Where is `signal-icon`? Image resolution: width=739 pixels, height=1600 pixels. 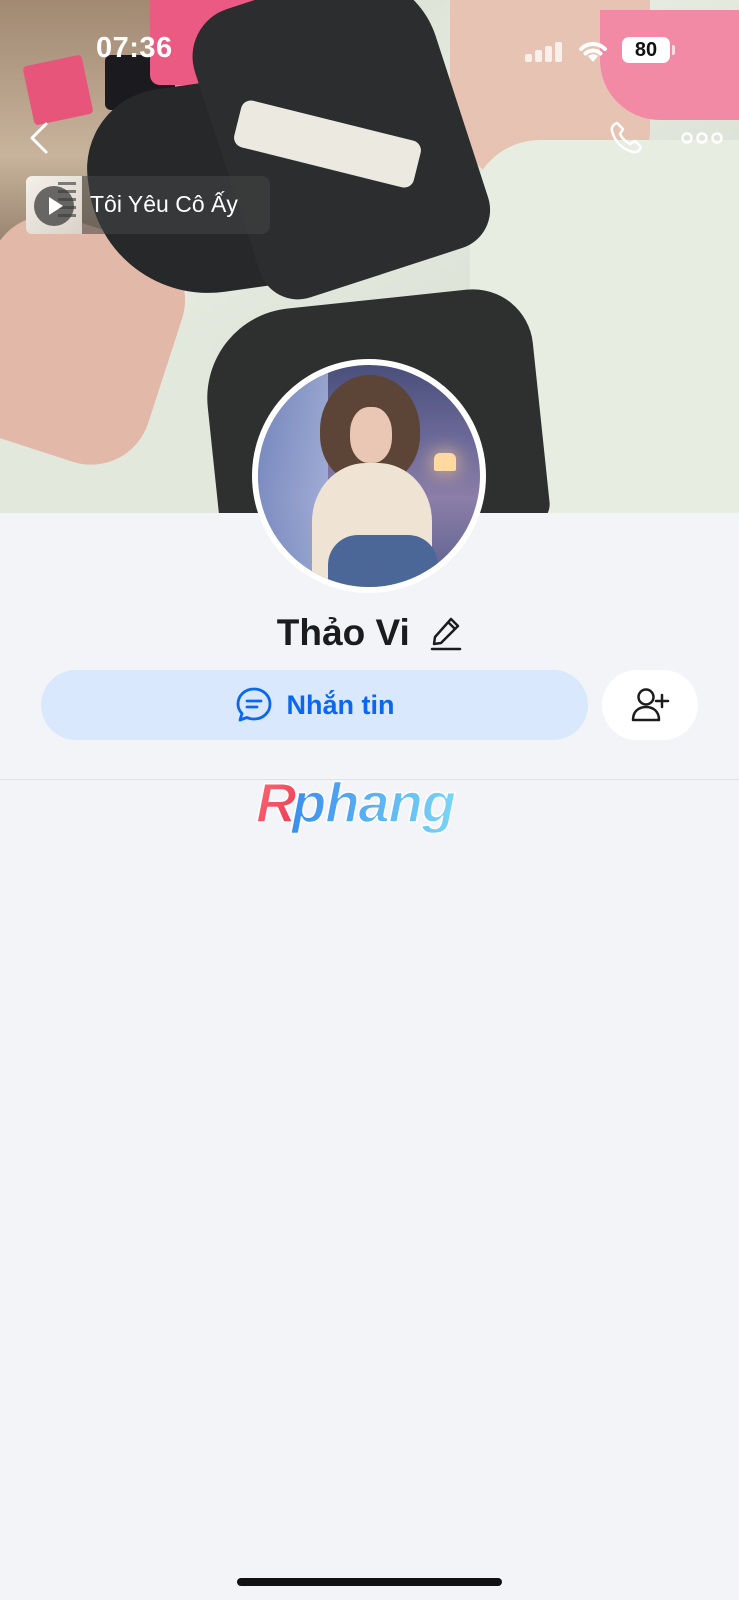 signal-icon is located at coordinates (544, 52).